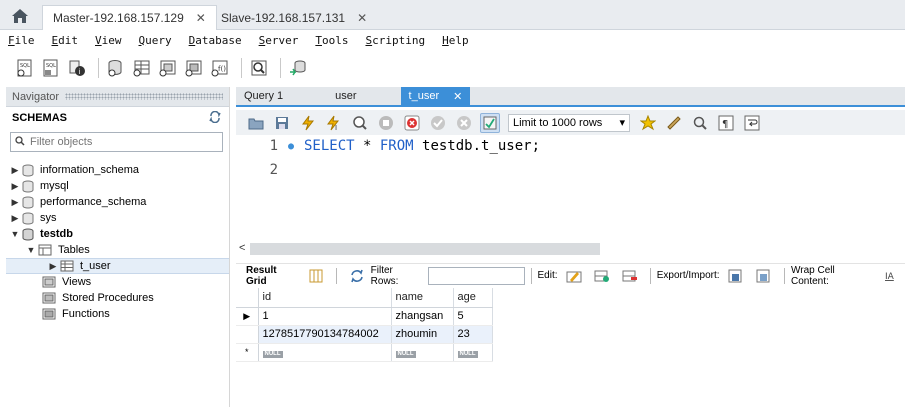  Describe the element at coordinates (129, 17) in the screenshot. I see `connection-tab-master: Master-192.168.157.129 ✕` at that location.